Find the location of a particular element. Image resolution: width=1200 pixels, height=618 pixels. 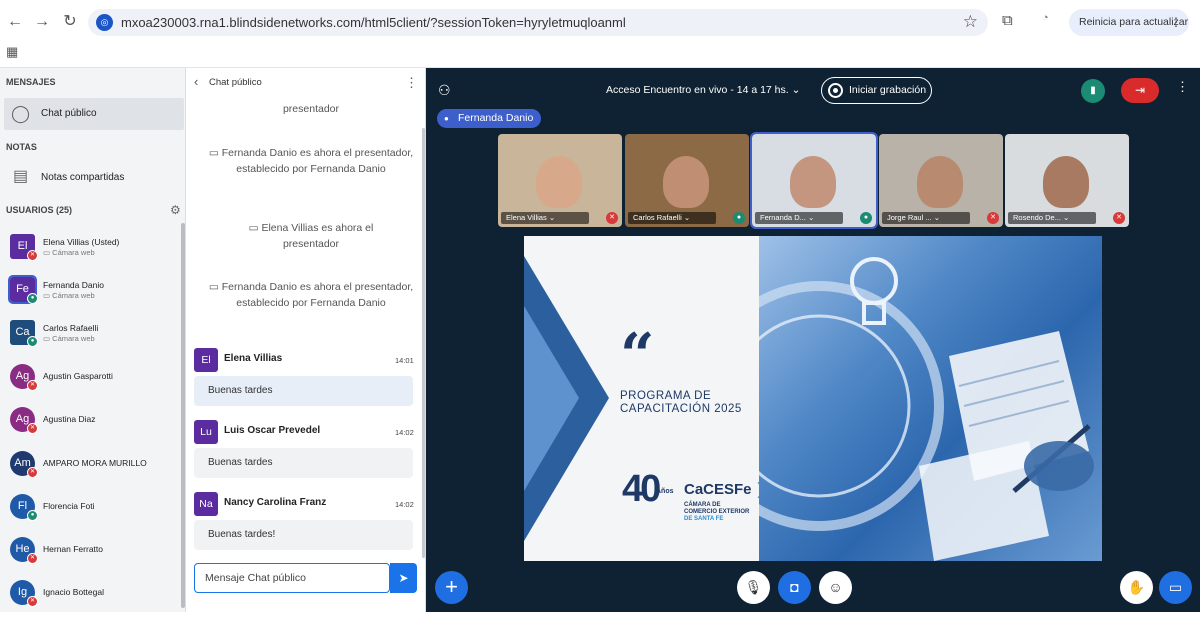

profile-icon: ◔ is located at coordinates (1053, 22).